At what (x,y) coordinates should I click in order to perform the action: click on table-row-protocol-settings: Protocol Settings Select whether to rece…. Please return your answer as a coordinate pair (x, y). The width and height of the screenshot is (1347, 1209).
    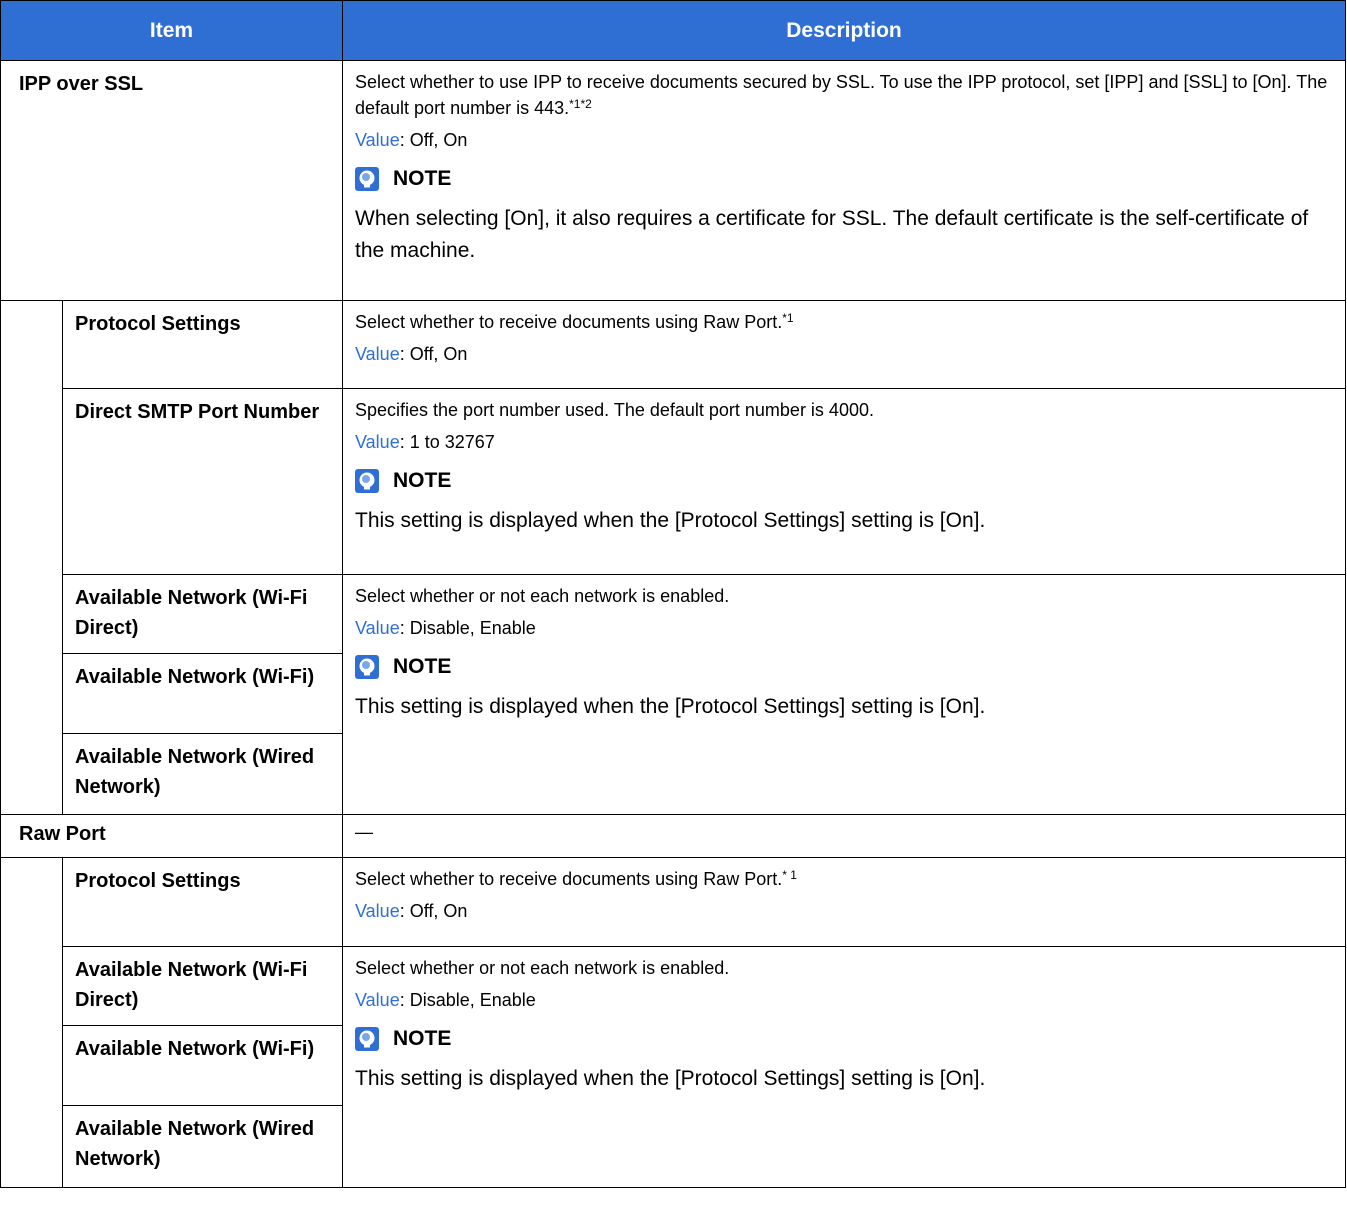
    Looking at the image, I should click on (673, 344).